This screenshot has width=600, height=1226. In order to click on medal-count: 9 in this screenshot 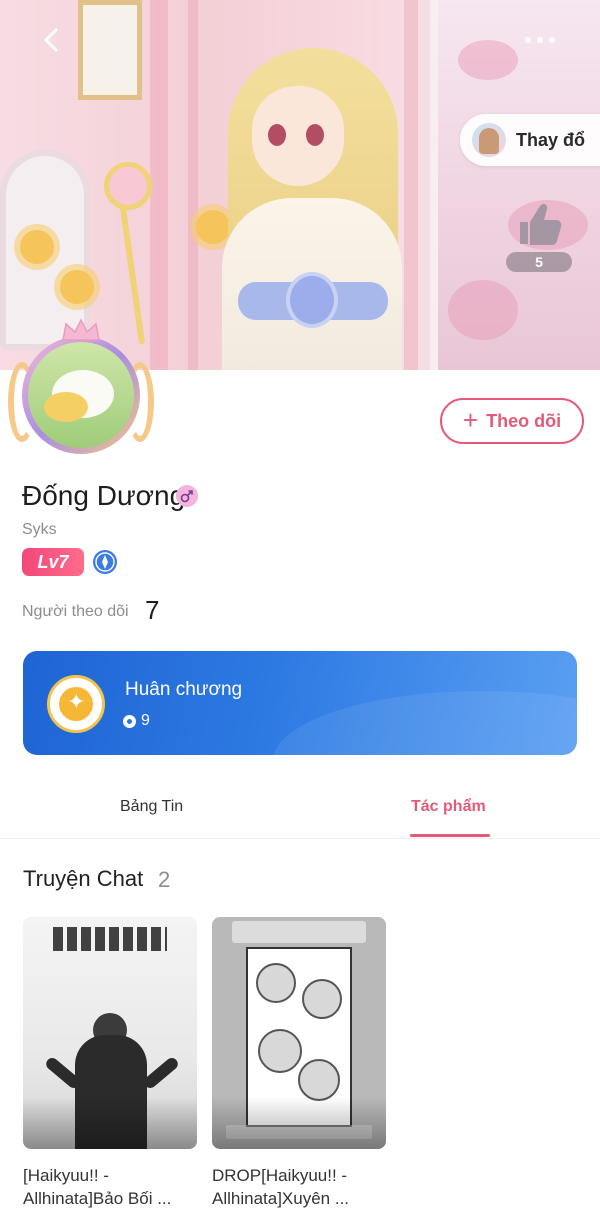, I will do `click(145, 720)`.